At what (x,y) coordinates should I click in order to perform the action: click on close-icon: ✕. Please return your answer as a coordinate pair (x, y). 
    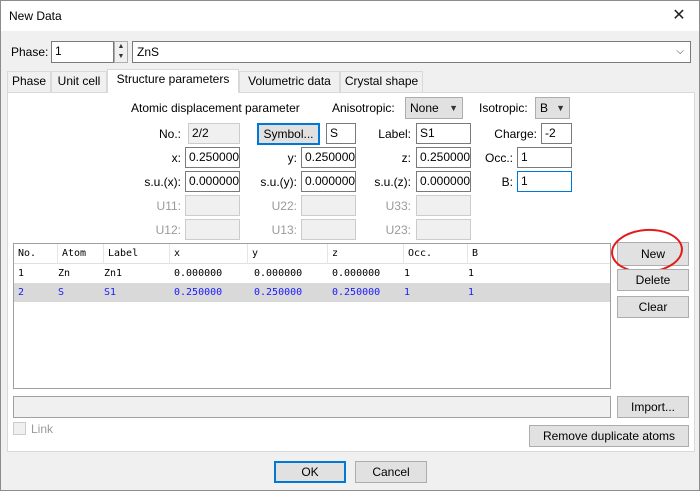
    Looking at the image, I should click on (679, 16).